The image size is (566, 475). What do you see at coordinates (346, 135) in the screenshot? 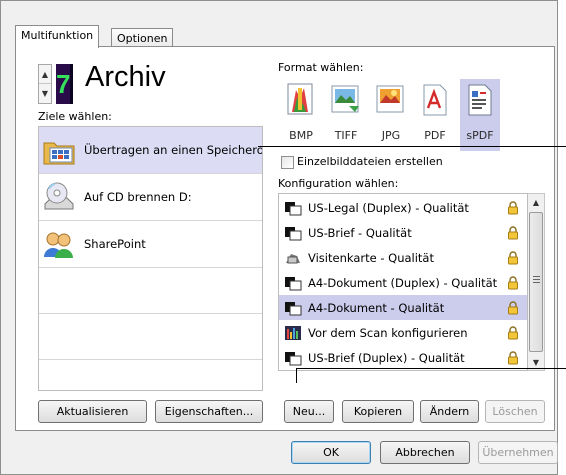
I see `format-label-tiff: TIFF` at bounding box center [346, 135].